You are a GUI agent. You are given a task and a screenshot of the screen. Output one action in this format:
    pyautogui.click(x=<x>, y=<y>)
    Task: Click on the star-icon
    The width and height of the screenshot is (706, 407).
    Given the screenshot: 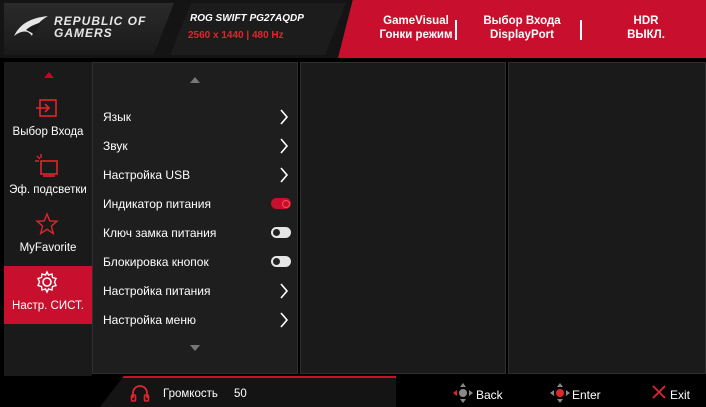 What is the action you would take?
    pyautogui.click(x=47, y=224)
    